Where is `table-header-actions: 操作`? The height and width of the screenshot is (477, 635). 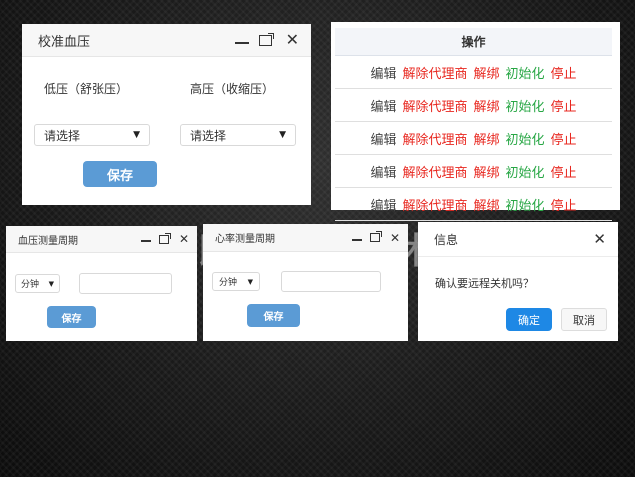 table-header-actions: 操作 is located at coordinates (473, 42).